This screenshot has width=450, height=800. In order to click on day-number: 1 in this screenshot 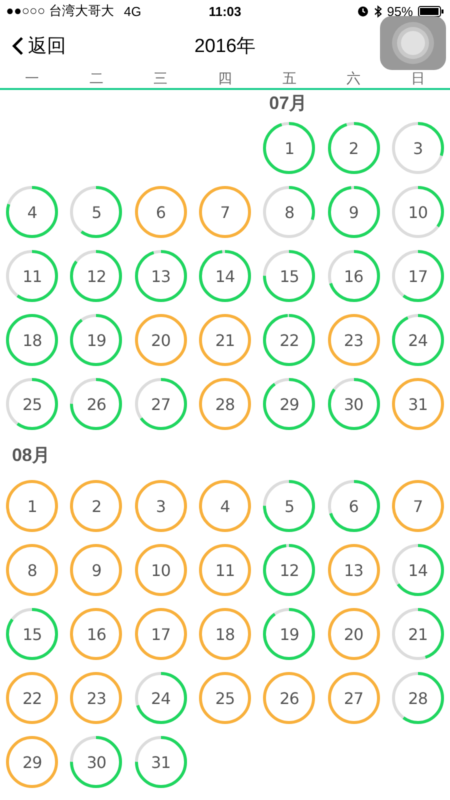, I will do `click(32, 506)`.